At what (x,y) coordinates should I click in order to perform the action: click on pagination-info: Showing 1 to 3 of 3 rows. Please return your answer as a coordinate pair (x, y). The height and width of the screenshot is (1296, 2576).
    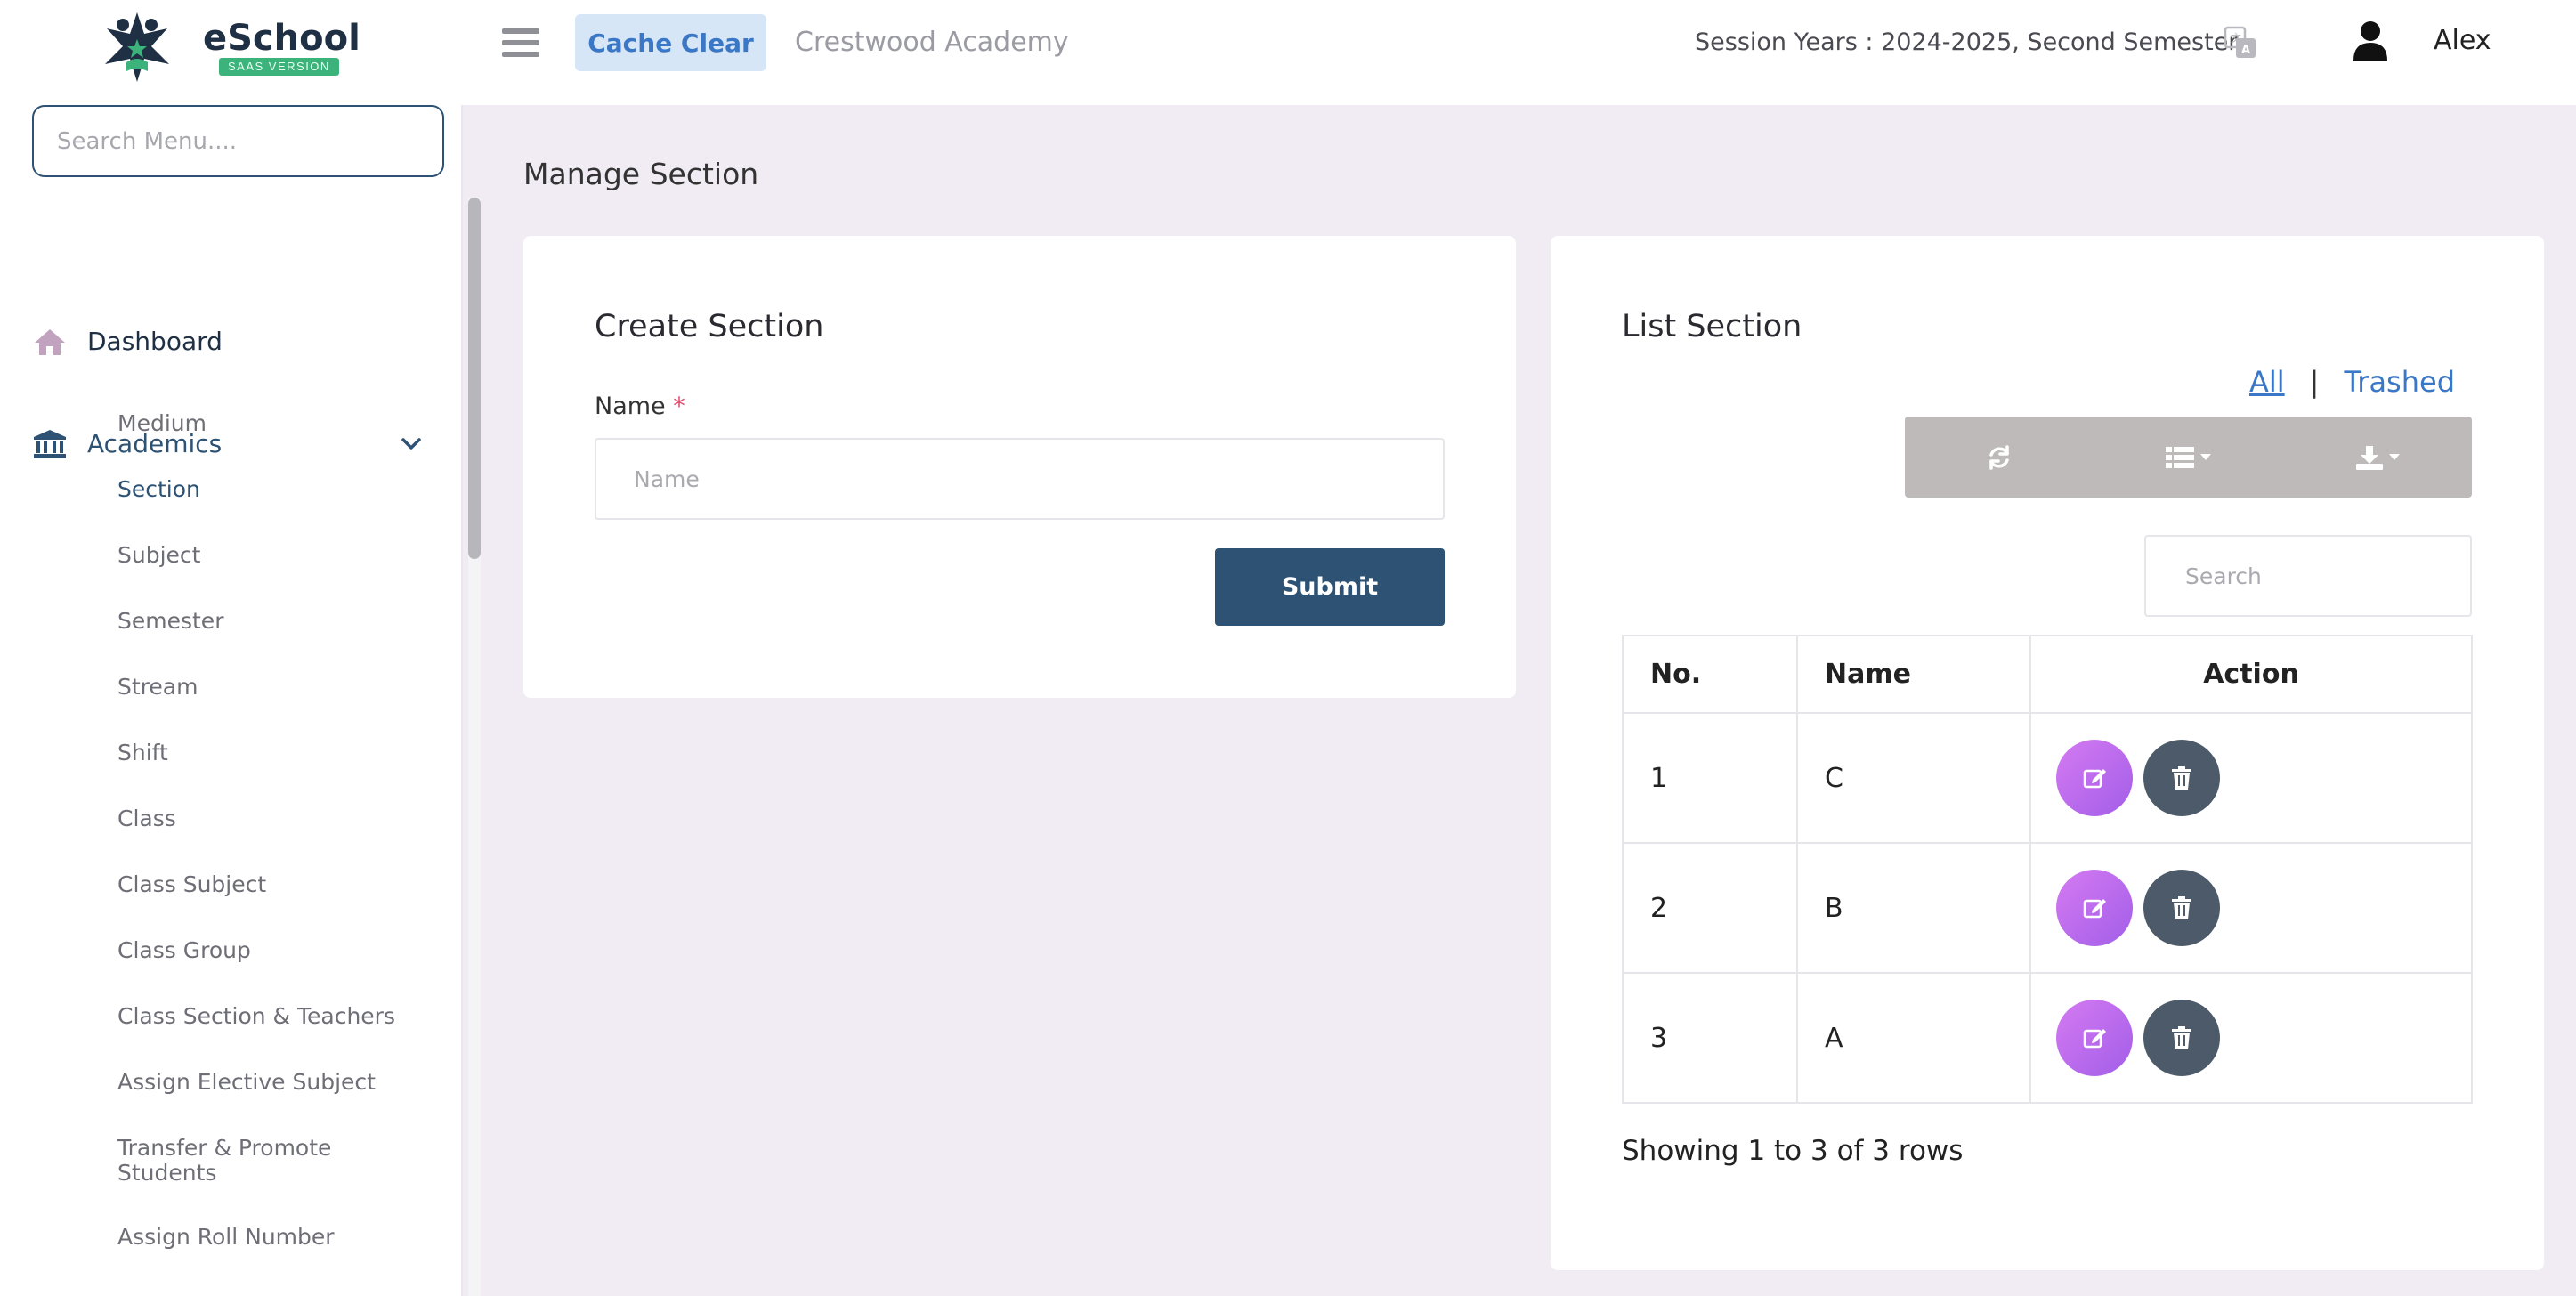
    Looking at the image, I should click on (1793, 1151).